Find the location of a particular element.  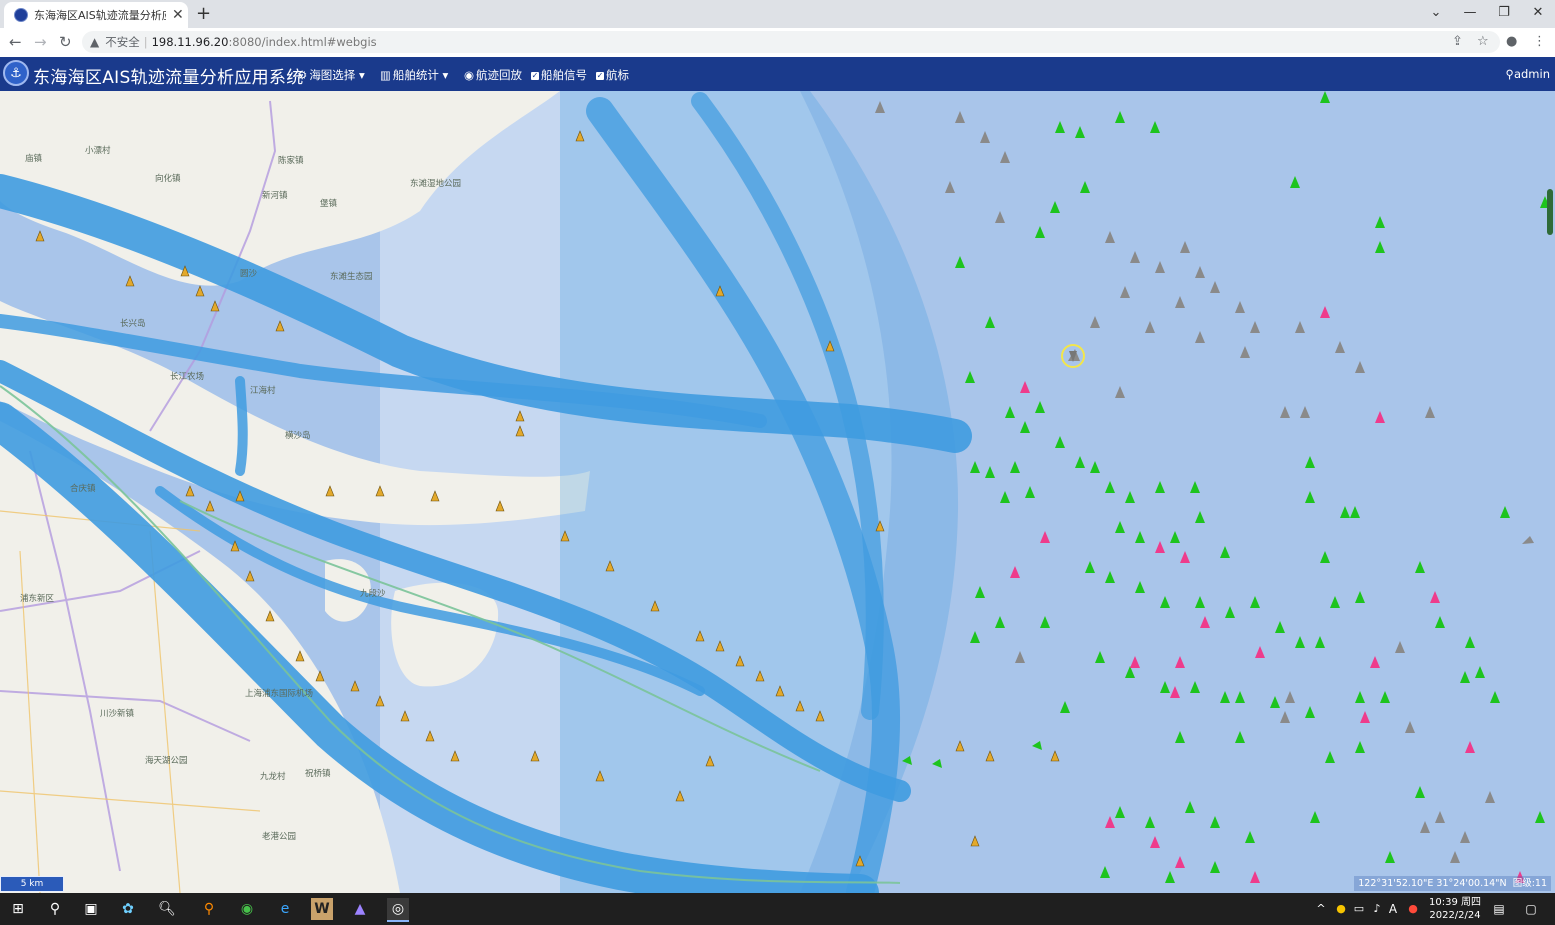

ime-indicator: A is located at coordinates (1393, 909).